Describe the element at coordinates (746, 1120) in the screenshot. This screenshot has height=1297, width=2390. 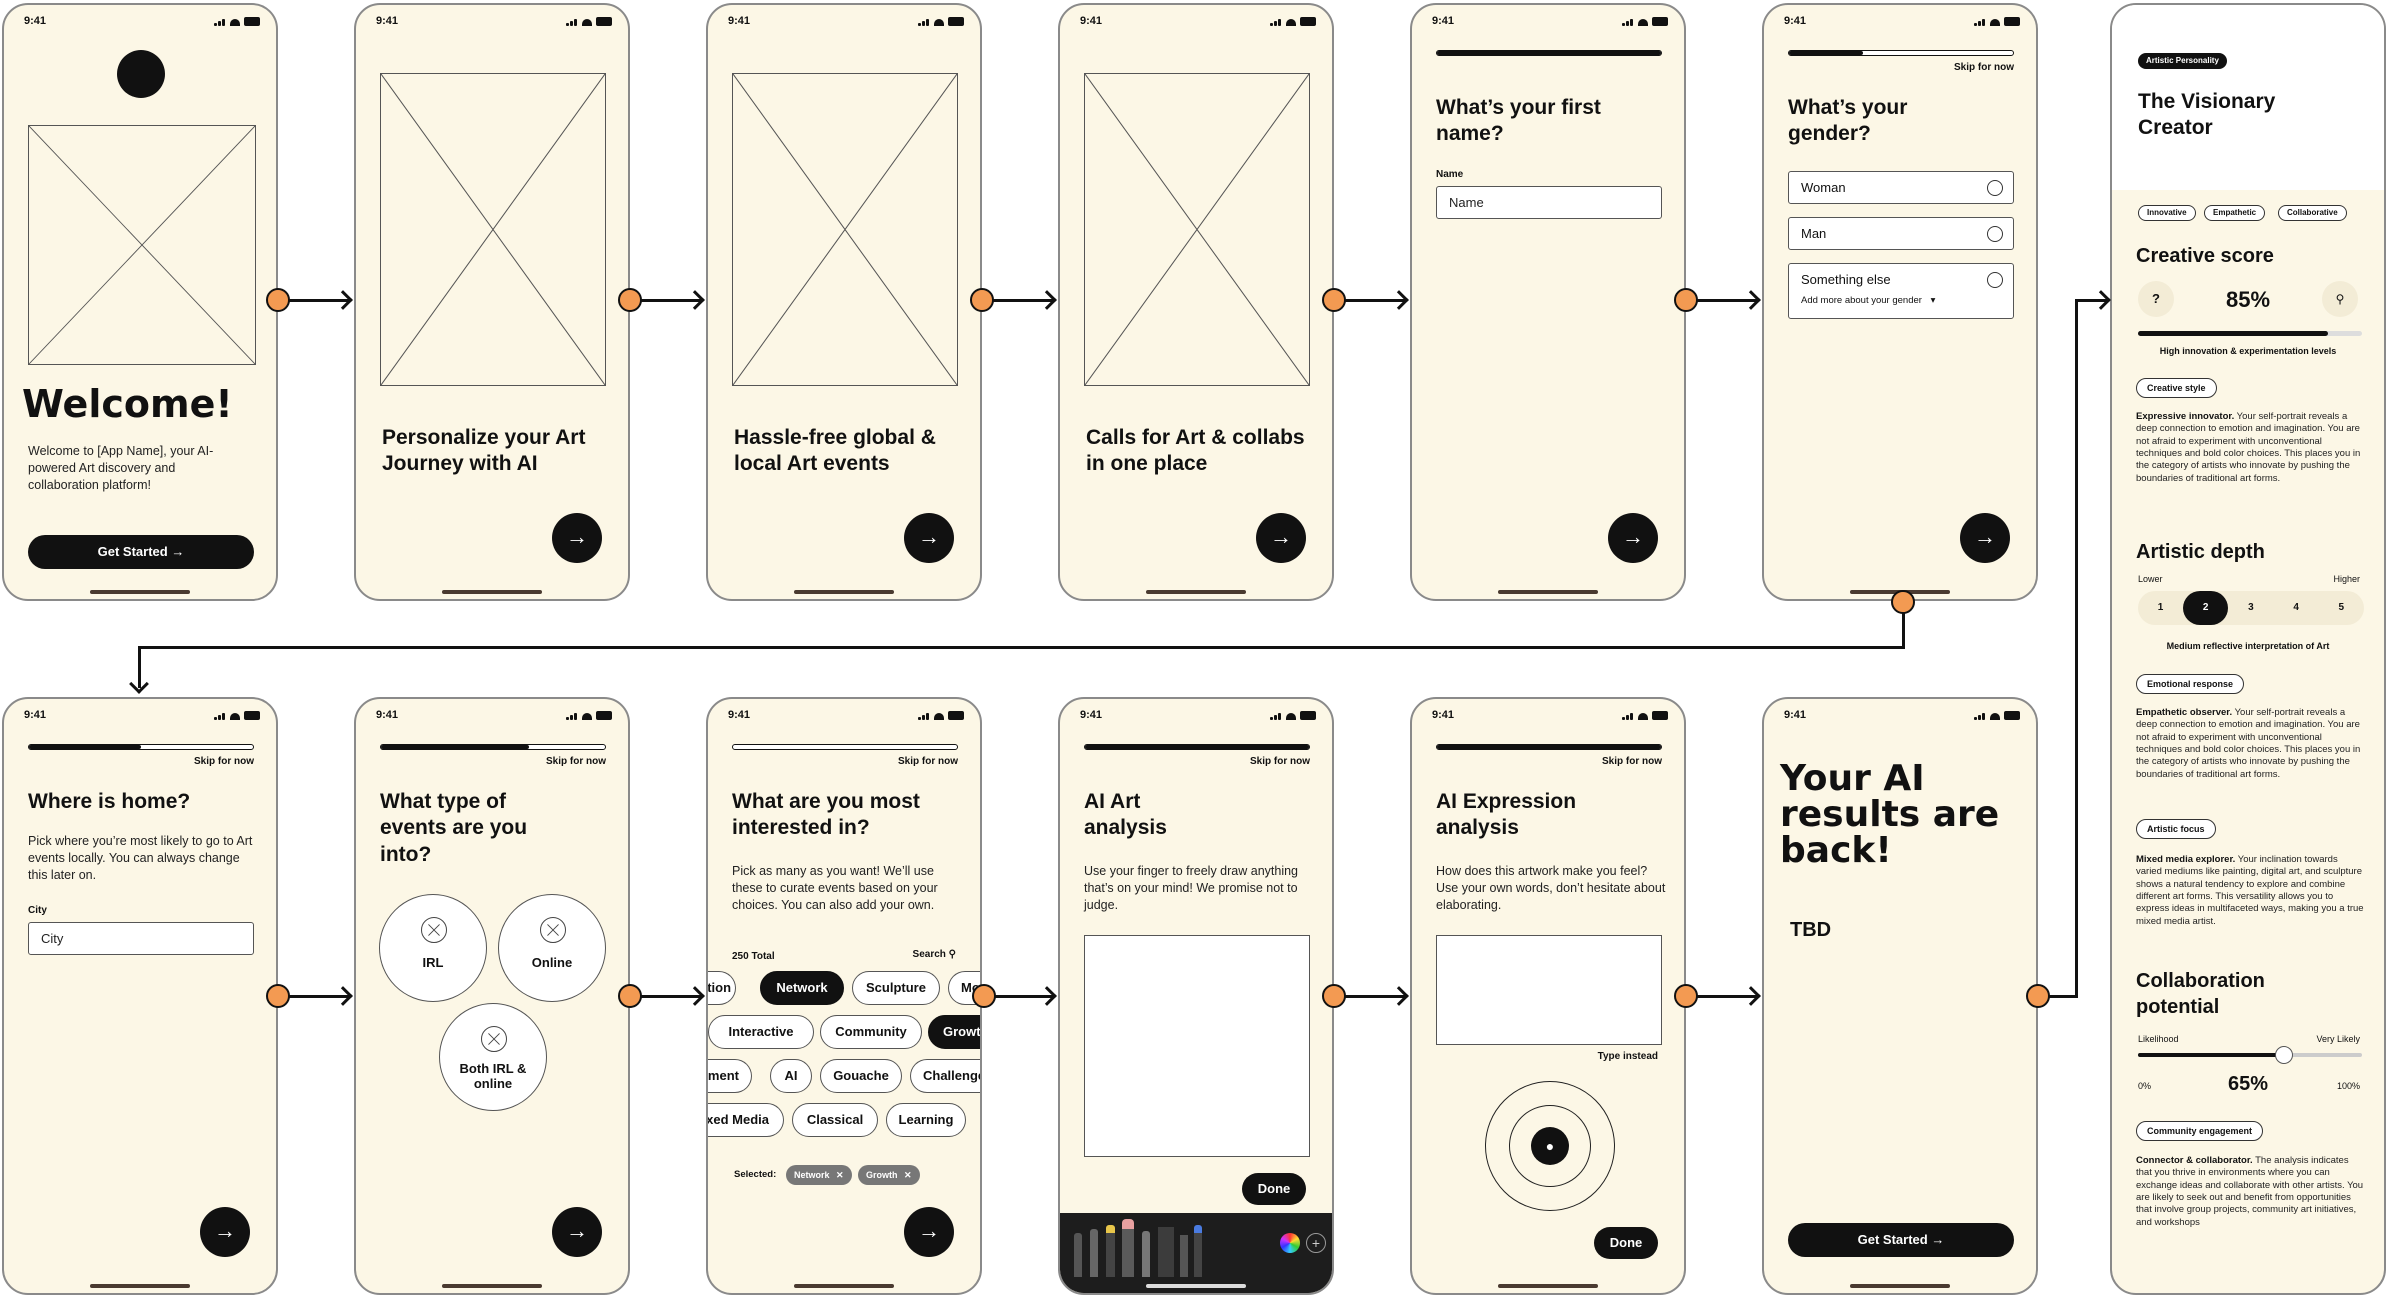
I see `chip-mixed-media: xed Media` at that location.